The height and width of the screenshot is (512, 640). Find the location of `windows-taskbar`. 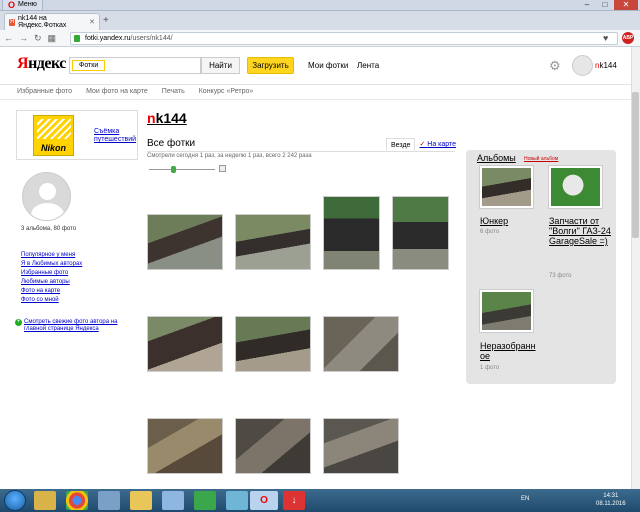

windows-taskbar is located at coordinates (320, 500).